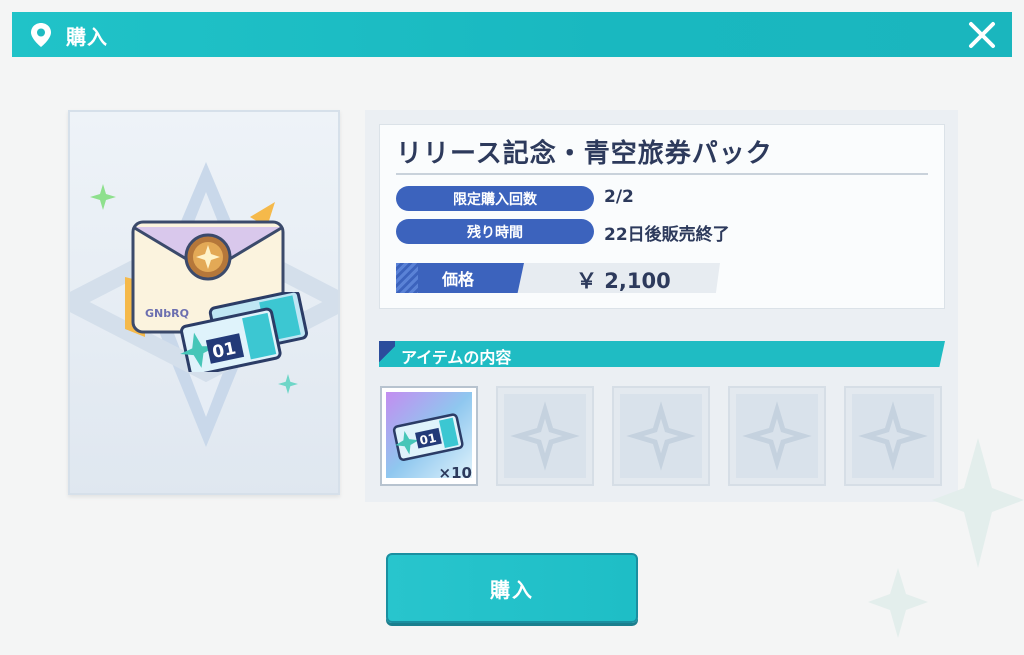  I want to click on stripe-decoration, so click(407, 278).